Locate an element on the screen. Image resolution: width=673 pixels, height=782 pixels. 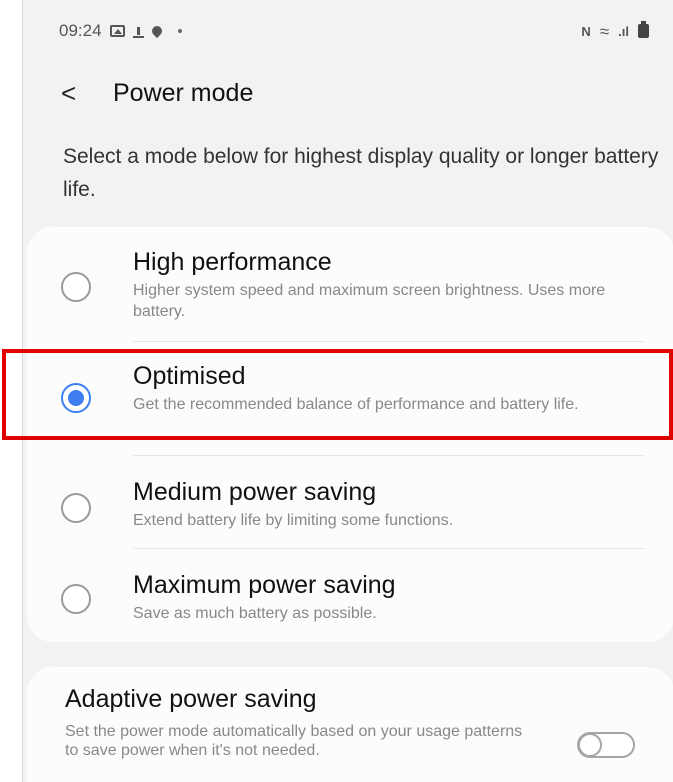
wifi-icon: ≈ is located at coordinates (604, 31).